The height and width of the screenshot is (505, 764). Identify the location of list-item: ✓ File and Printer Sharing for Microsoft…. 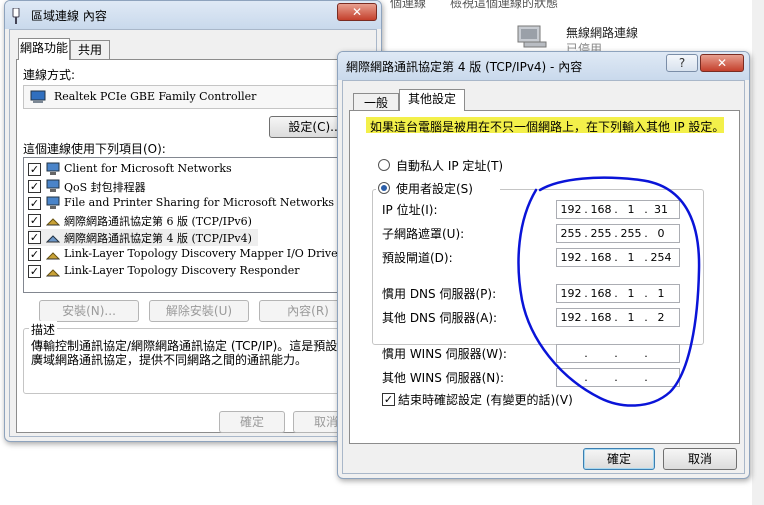
(193, 203).